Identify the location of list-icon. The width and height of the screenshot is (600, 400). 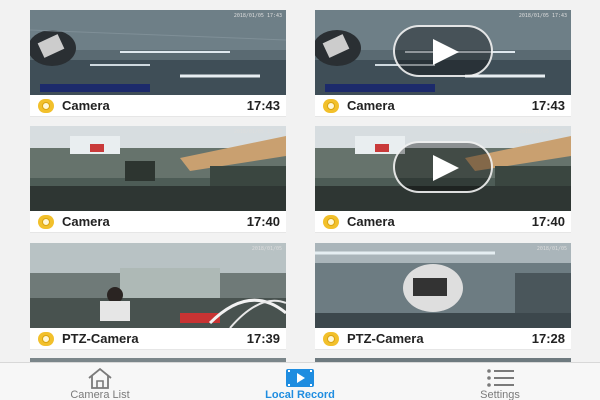
(500, 378).